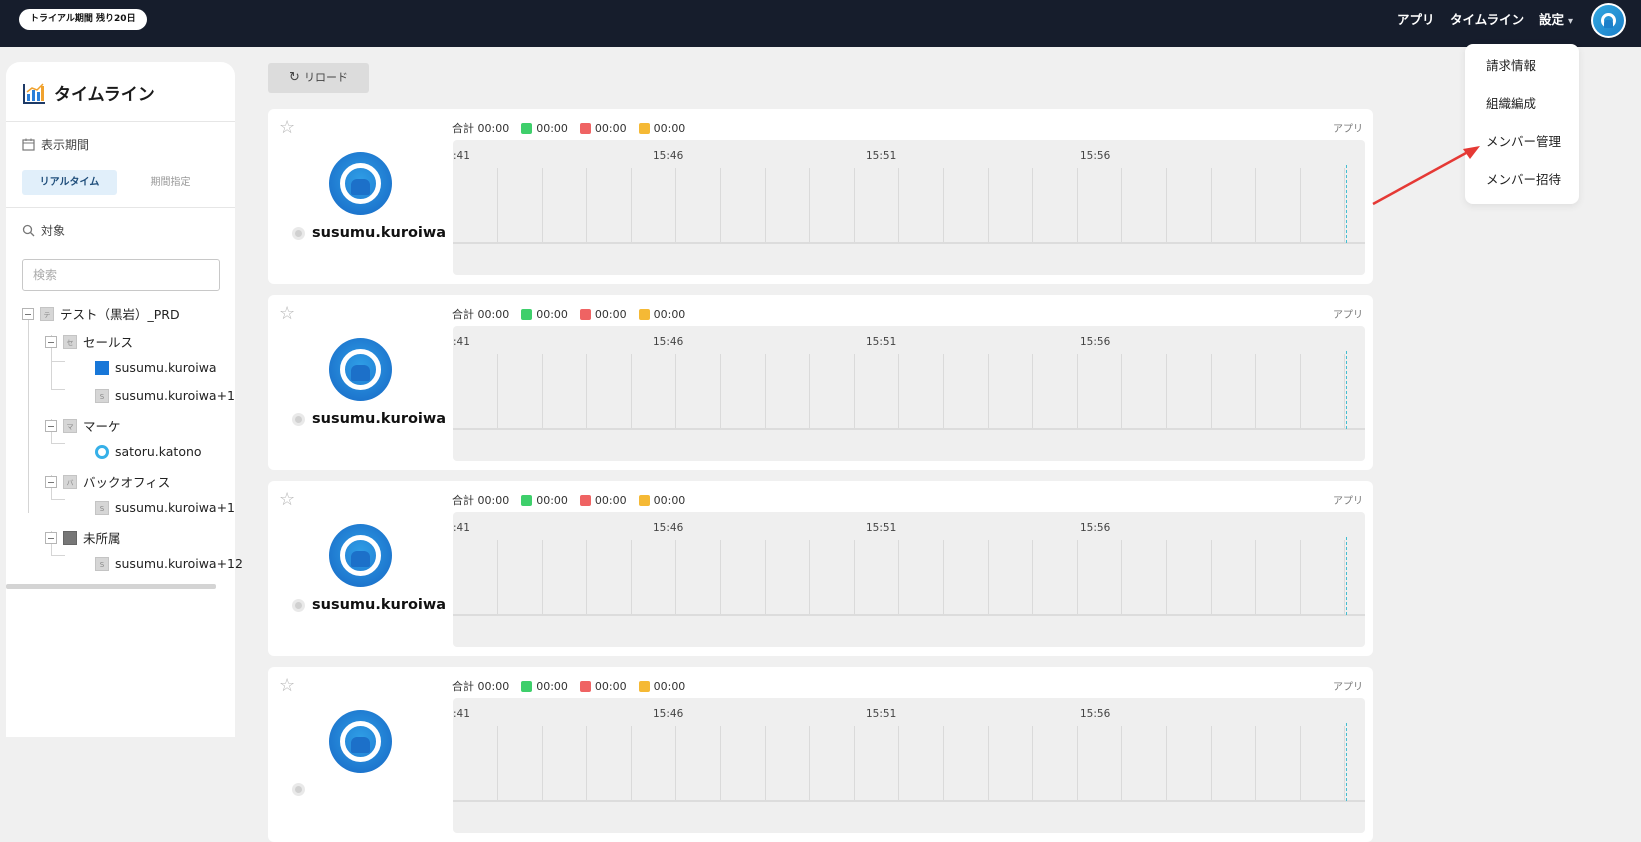  Describe the element at coordinates (1523, 140) in the screenshot. I see `menu-item-member-management: メンバー管理` at that location.